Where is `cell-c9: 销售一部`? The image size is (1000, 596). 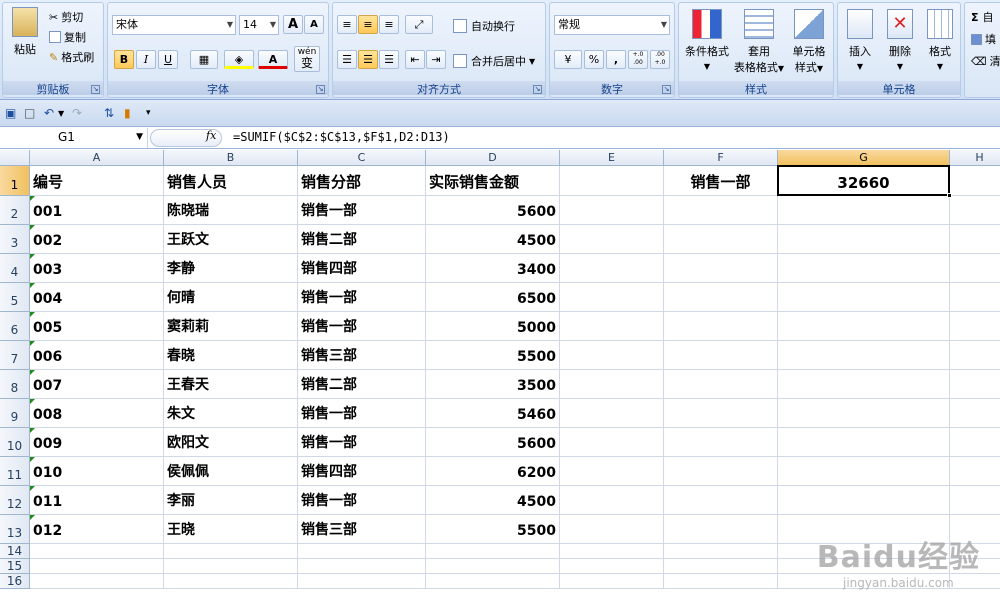
cell-c9: 销售一部 is located at coordinates (362, 413).